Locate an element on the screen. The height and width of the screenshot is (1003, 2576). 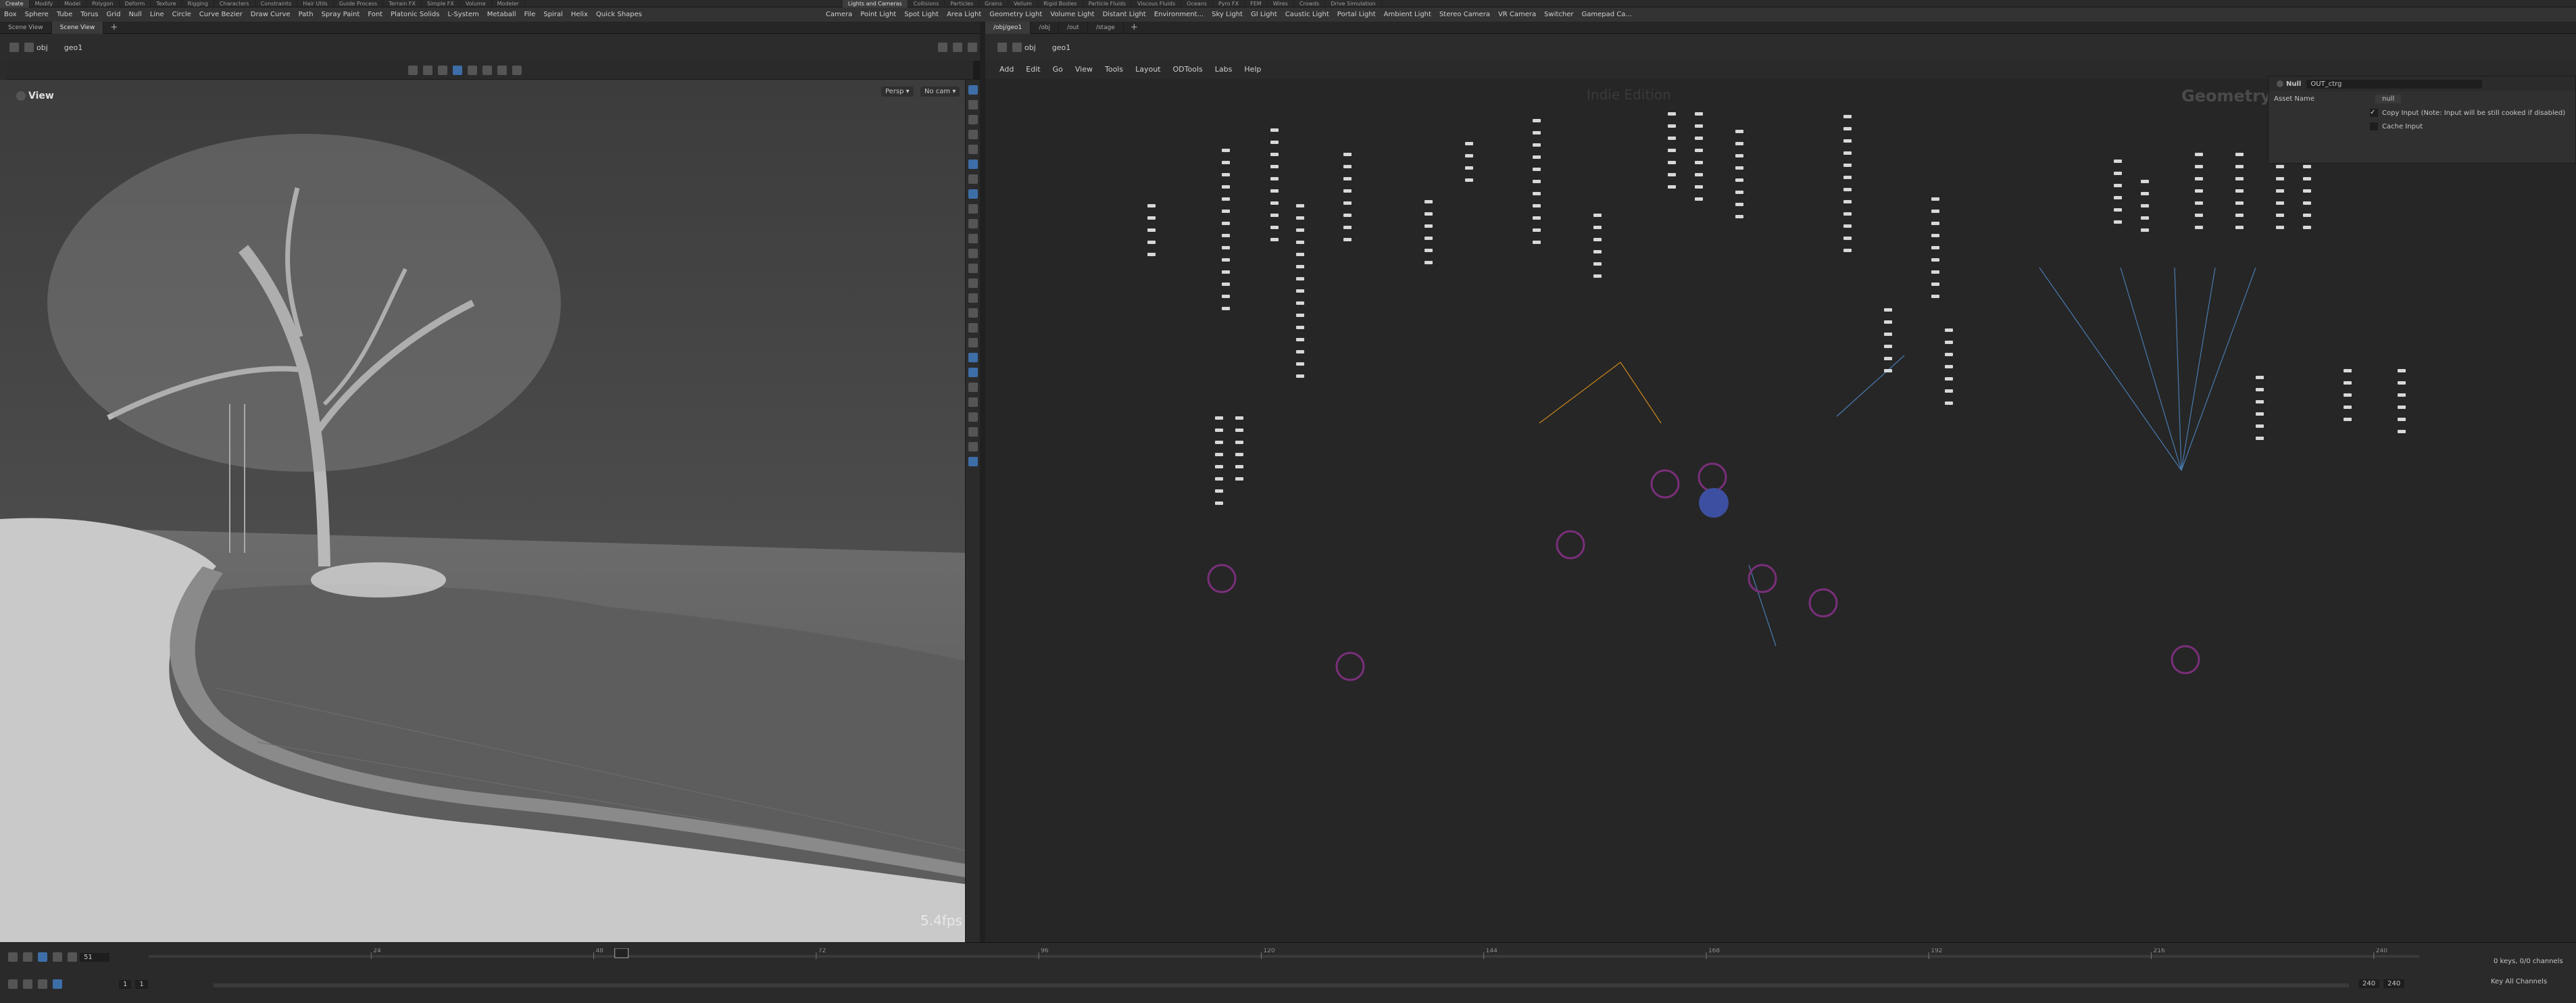
shelf-tab: Oceans is located at coordinates (1197, 3).